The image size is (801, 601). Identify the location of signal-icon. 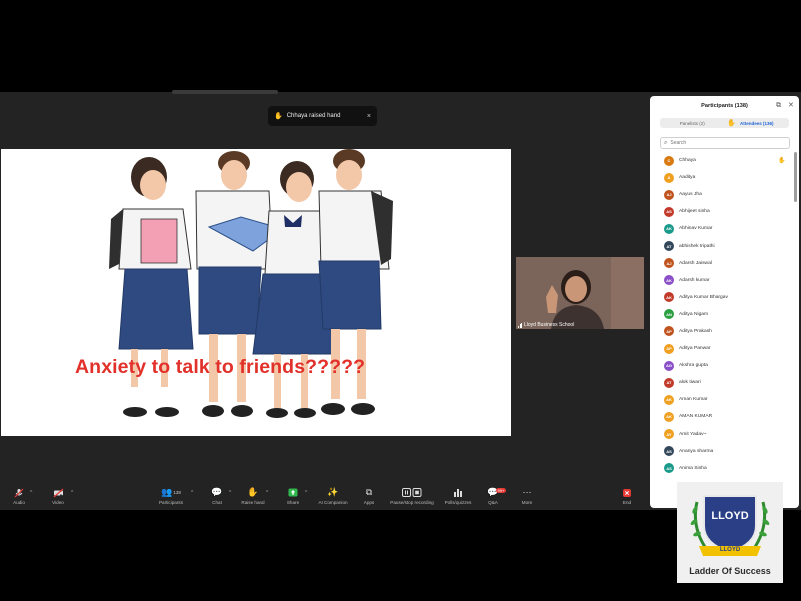
(520, 325).